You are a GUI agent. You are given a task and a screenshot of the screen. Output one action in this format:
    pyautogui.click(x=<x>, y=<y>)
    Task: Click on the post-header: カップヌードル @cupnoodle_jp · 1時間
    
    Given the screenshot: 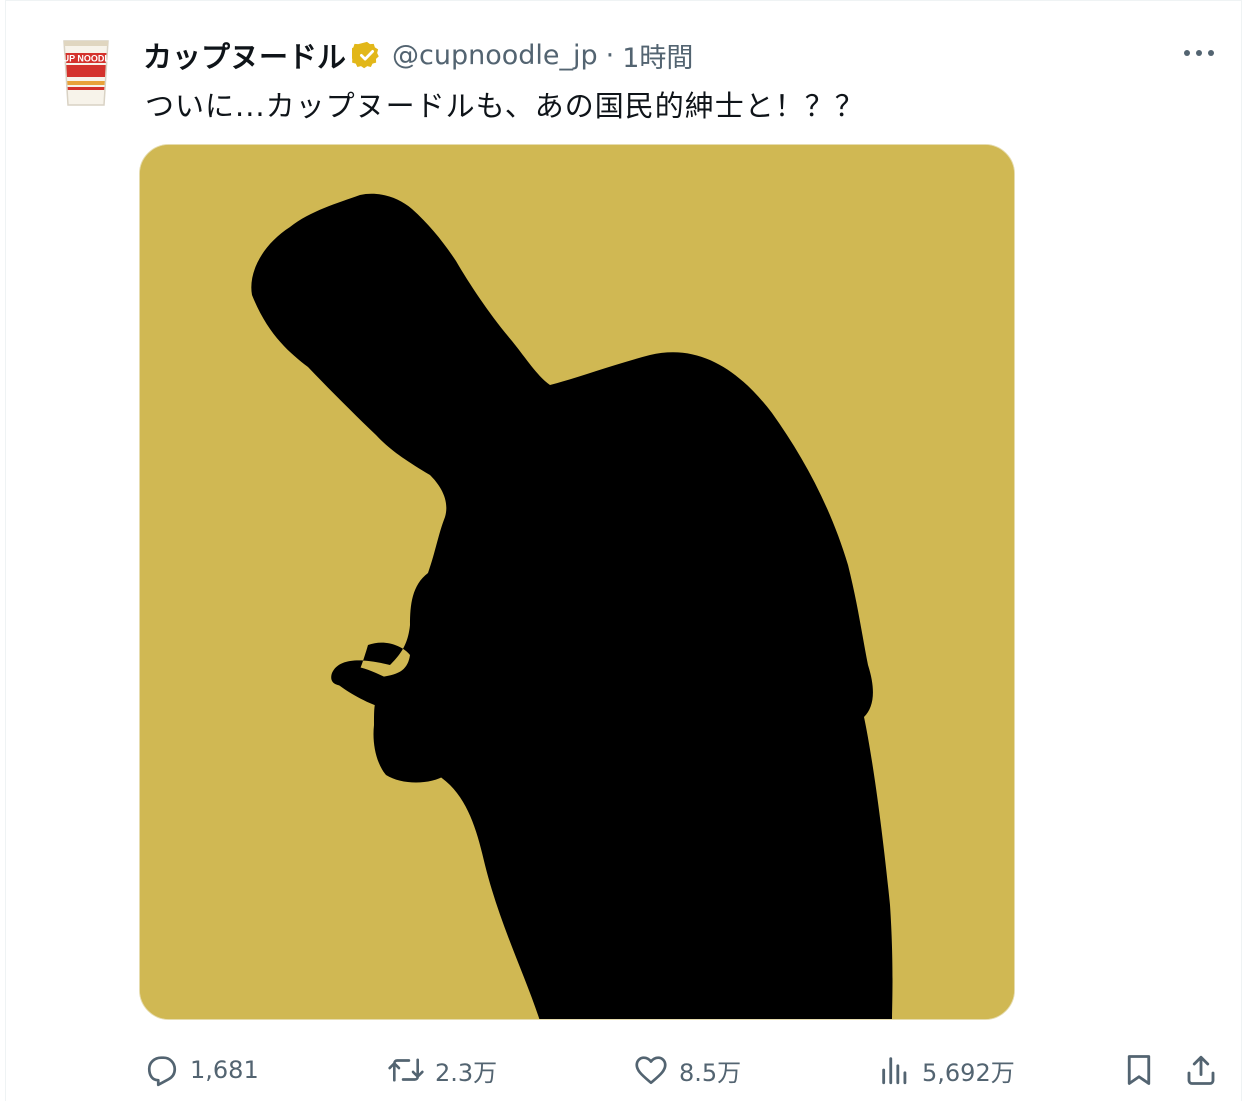 What is the action you would take?
    pyautogui.click(x=418, y=55)
    